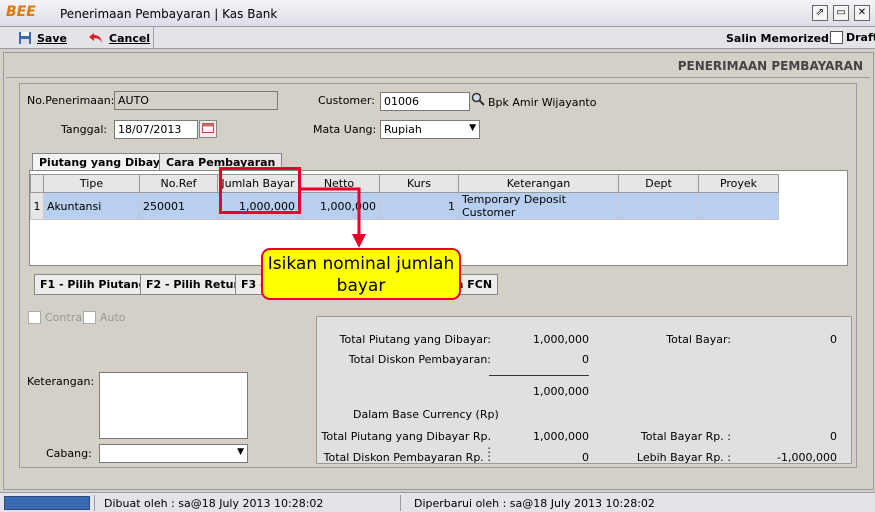  What do you see at coordinates (820, 13) in the screenshot?
I see `restore-icon: ⇗` at bounding box center [820, 13].